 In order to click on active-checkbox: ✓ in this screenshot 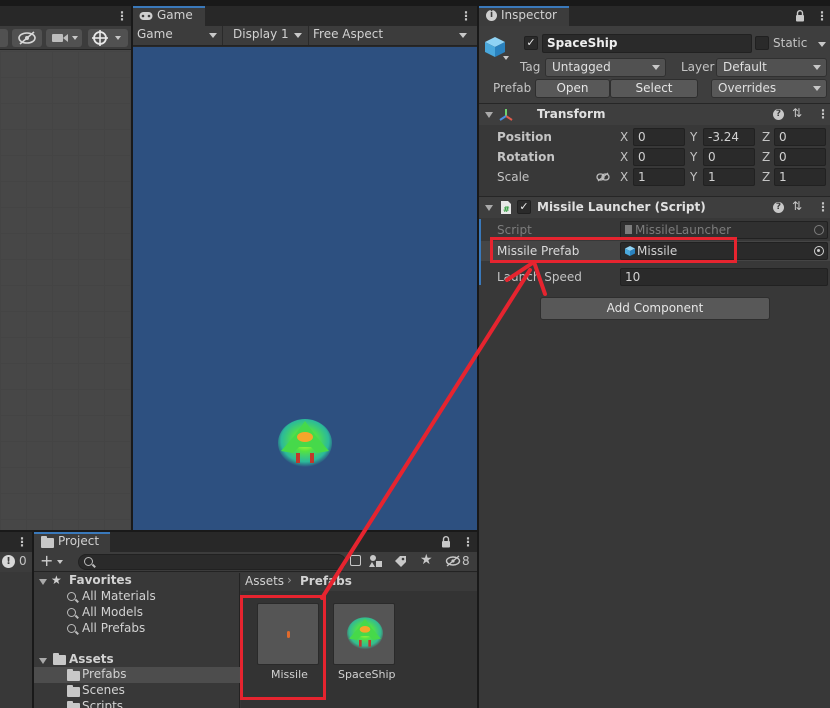, I will do `click(531, 43)`.